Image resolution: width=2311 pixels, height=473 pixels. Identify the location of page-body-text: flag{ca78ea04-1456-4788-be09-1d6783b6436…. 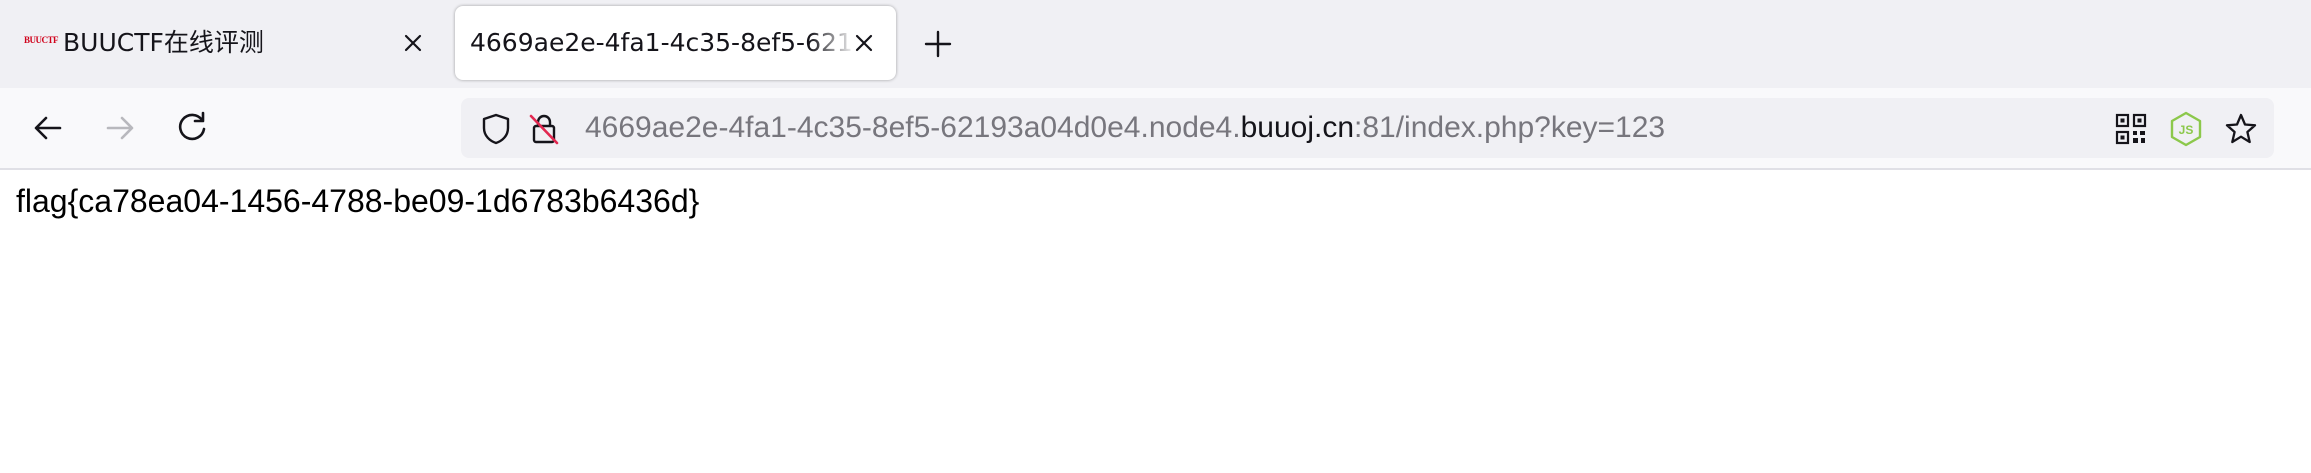
(358, 201).